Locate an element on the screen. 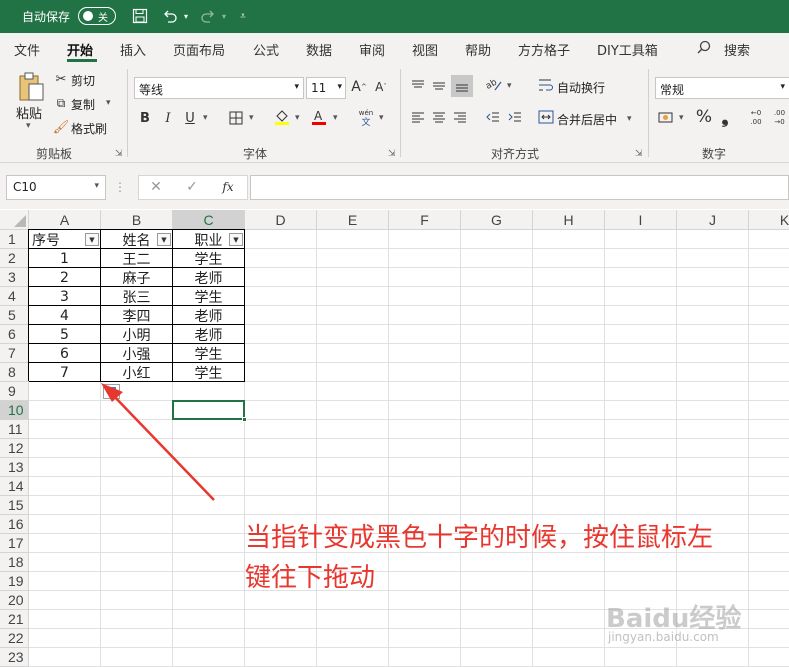 The height and width of the screenshot is (667, 789). row-header: 8 is located at coordinates (14, 372).